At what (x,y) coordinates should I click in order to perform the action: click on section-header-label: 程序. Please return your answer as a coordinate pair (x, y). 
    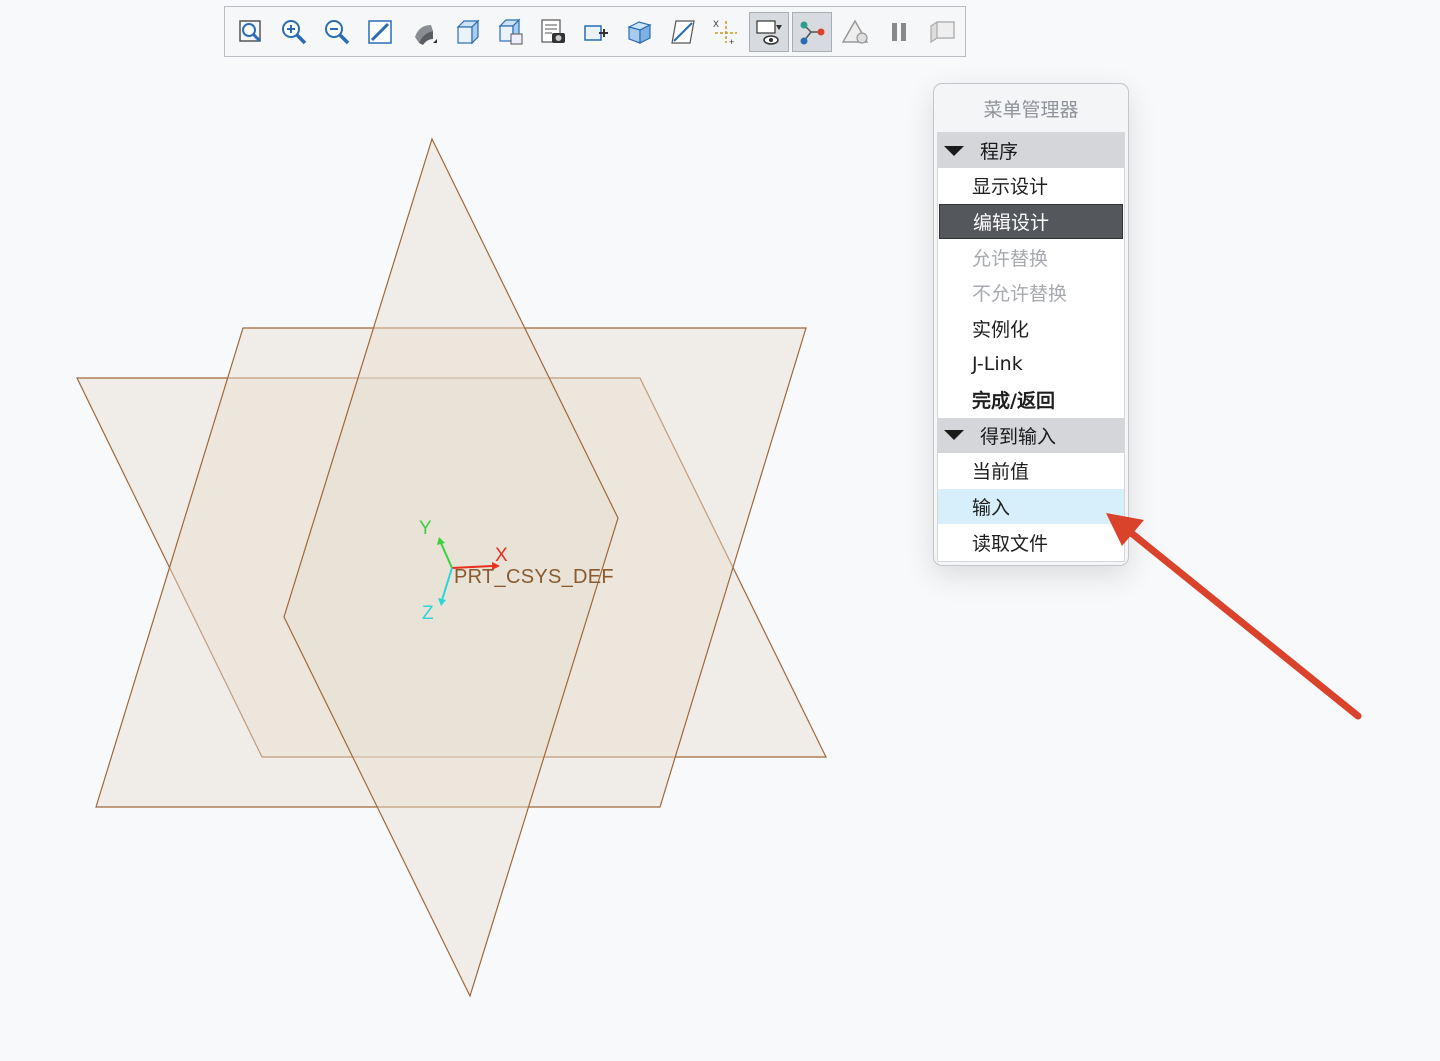
    Looking at the image, I should click on (999, 152).